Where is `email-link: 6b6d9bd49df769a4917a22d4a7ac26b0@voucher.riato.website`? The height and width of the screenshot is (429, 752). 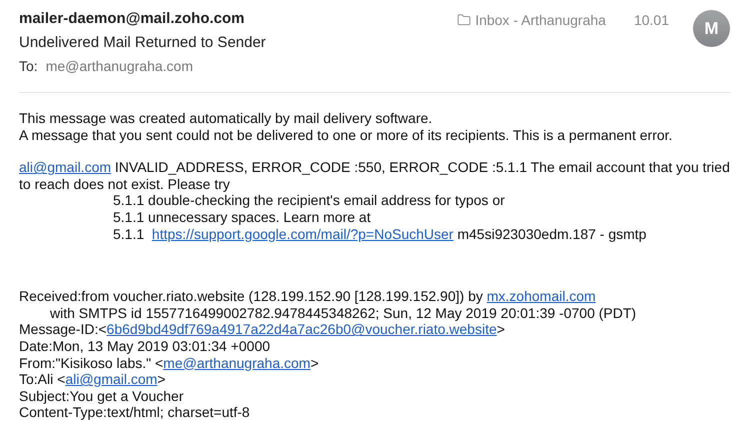
email-link: 6b6d9bd49df769a4917a22d4a7ac26b0@voucher.riato.website is located at coordinates (301, 329).